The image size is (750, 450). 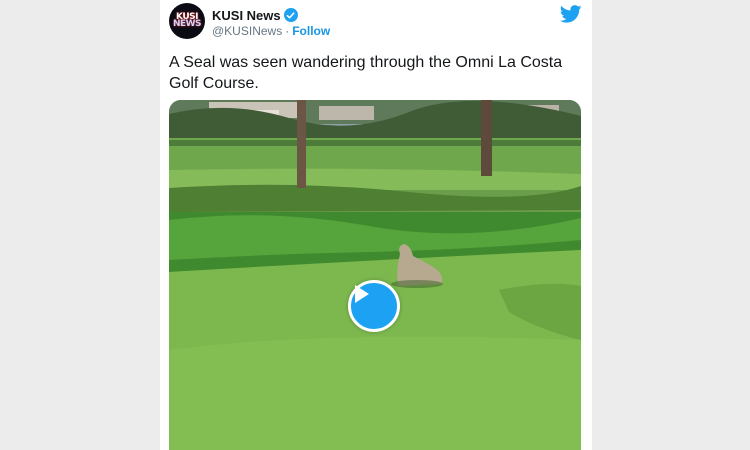 I want to click on kusi-logo: KUSI NEWS, so click(x=187, y=21).